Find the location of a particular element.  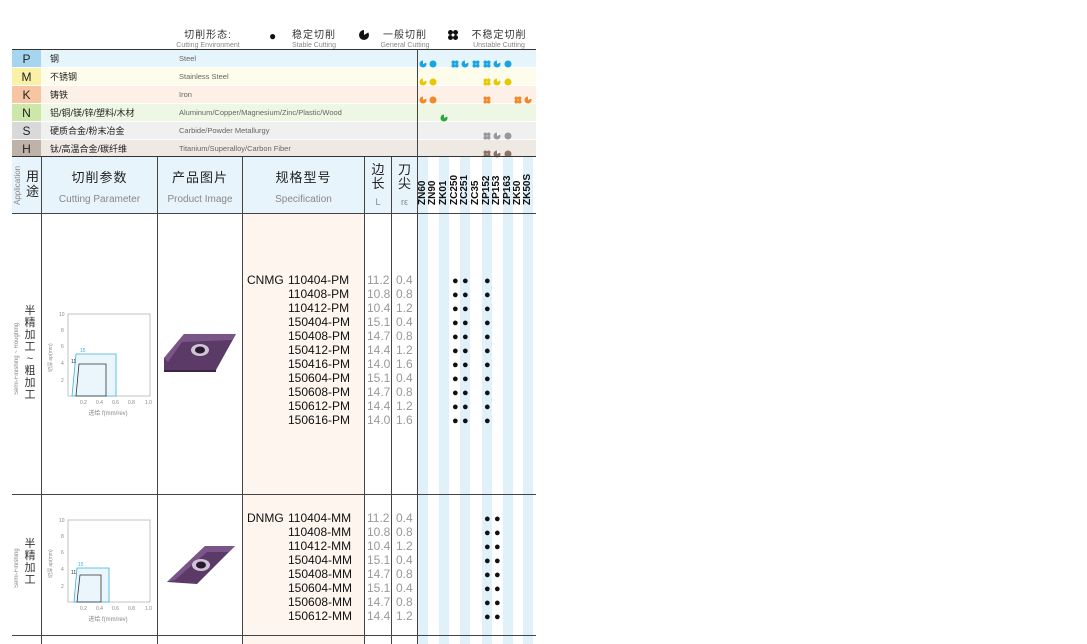

spec-code: 150416-PM is located at coordinates (319, 364).